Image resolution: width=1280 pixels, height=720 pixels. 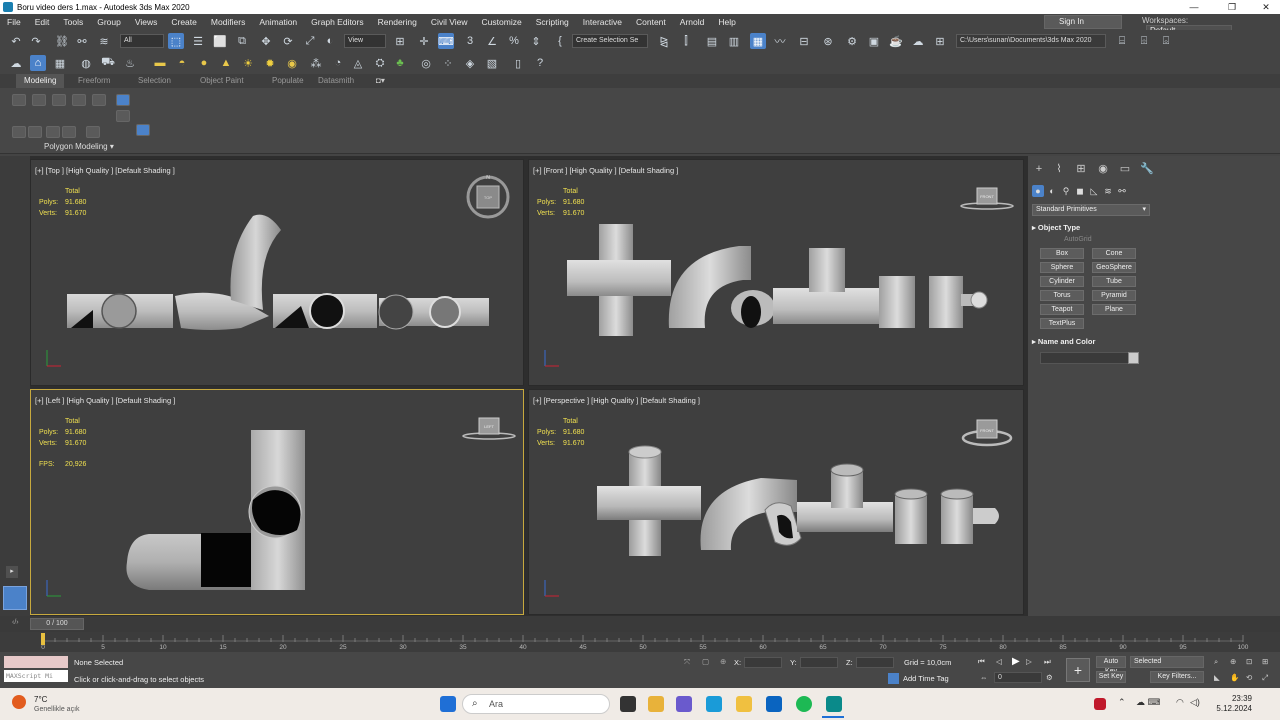 I want to click on viewcube-top: N TOP, so click(x=488, y=197).